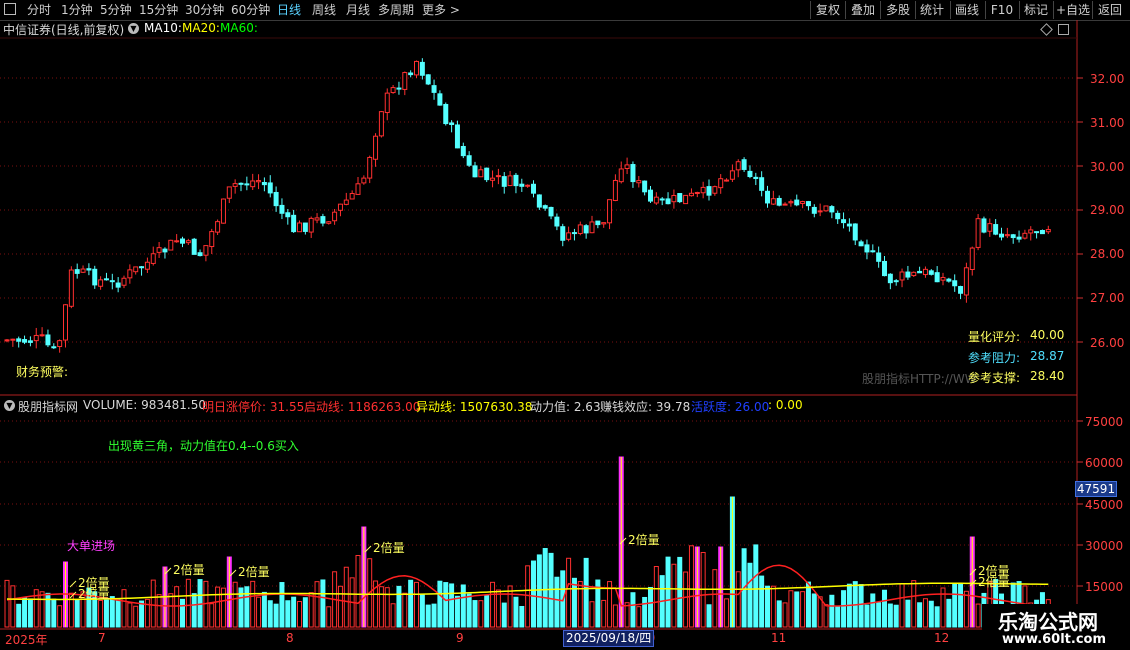 The height and width of the screenshot is (650, 1130). What do you see at coordinates (9, 405) in the screenshot?
I see `collapse-circle-icon: ▼` at bounding box center [9, 405].